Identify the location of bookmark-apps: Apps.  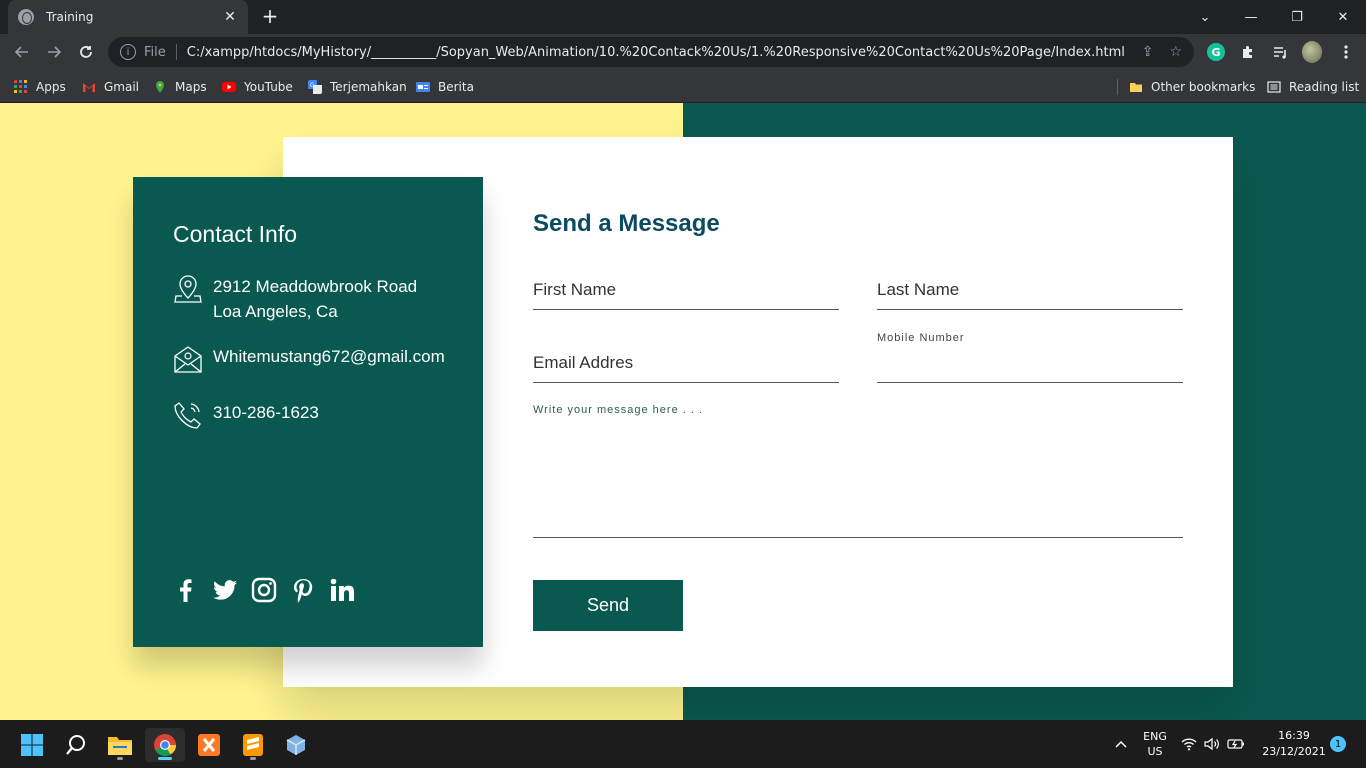
(40, 87).